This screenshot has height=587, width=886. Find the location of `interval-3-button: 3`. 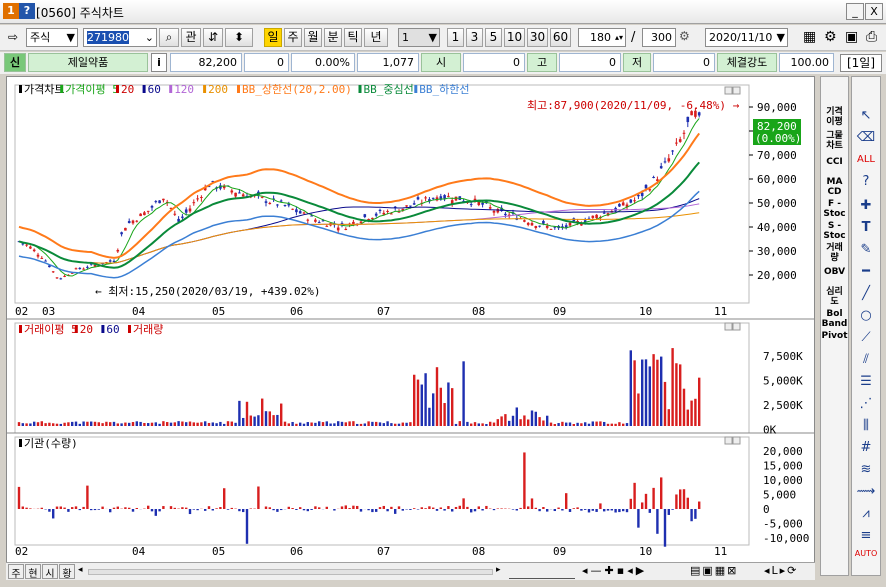

interval-3-button: 3 is located at coordinates (474, 37).